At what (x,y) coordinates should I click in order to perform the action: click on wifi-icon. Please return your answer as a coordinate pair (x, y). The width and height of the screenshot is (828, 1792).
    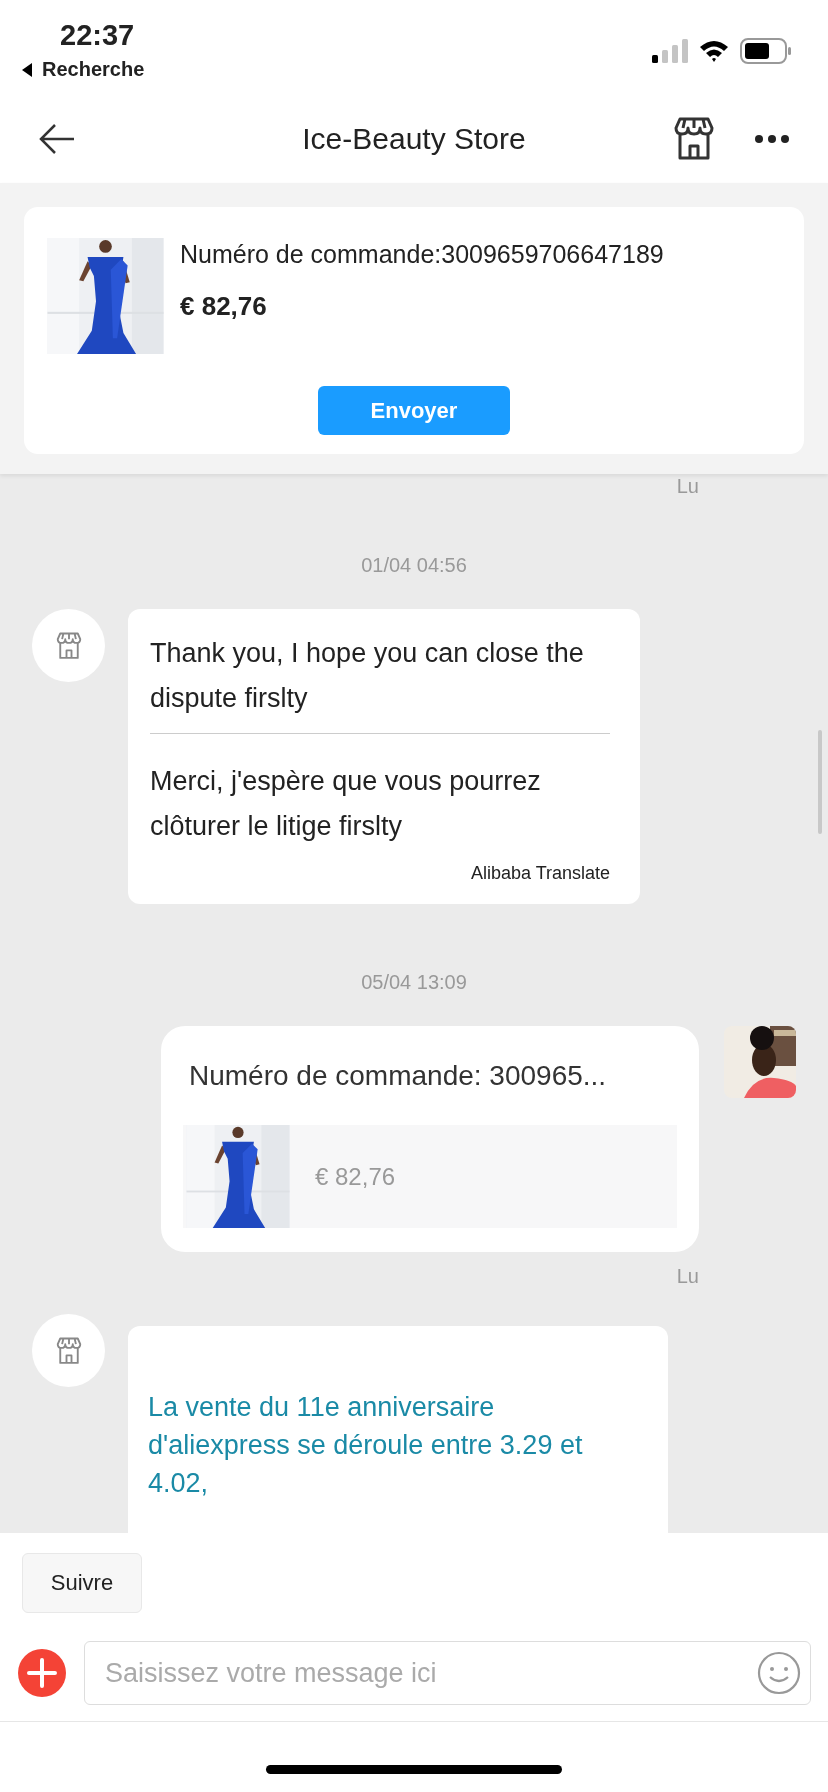
    Looking at the image, I should click on (714, 51).